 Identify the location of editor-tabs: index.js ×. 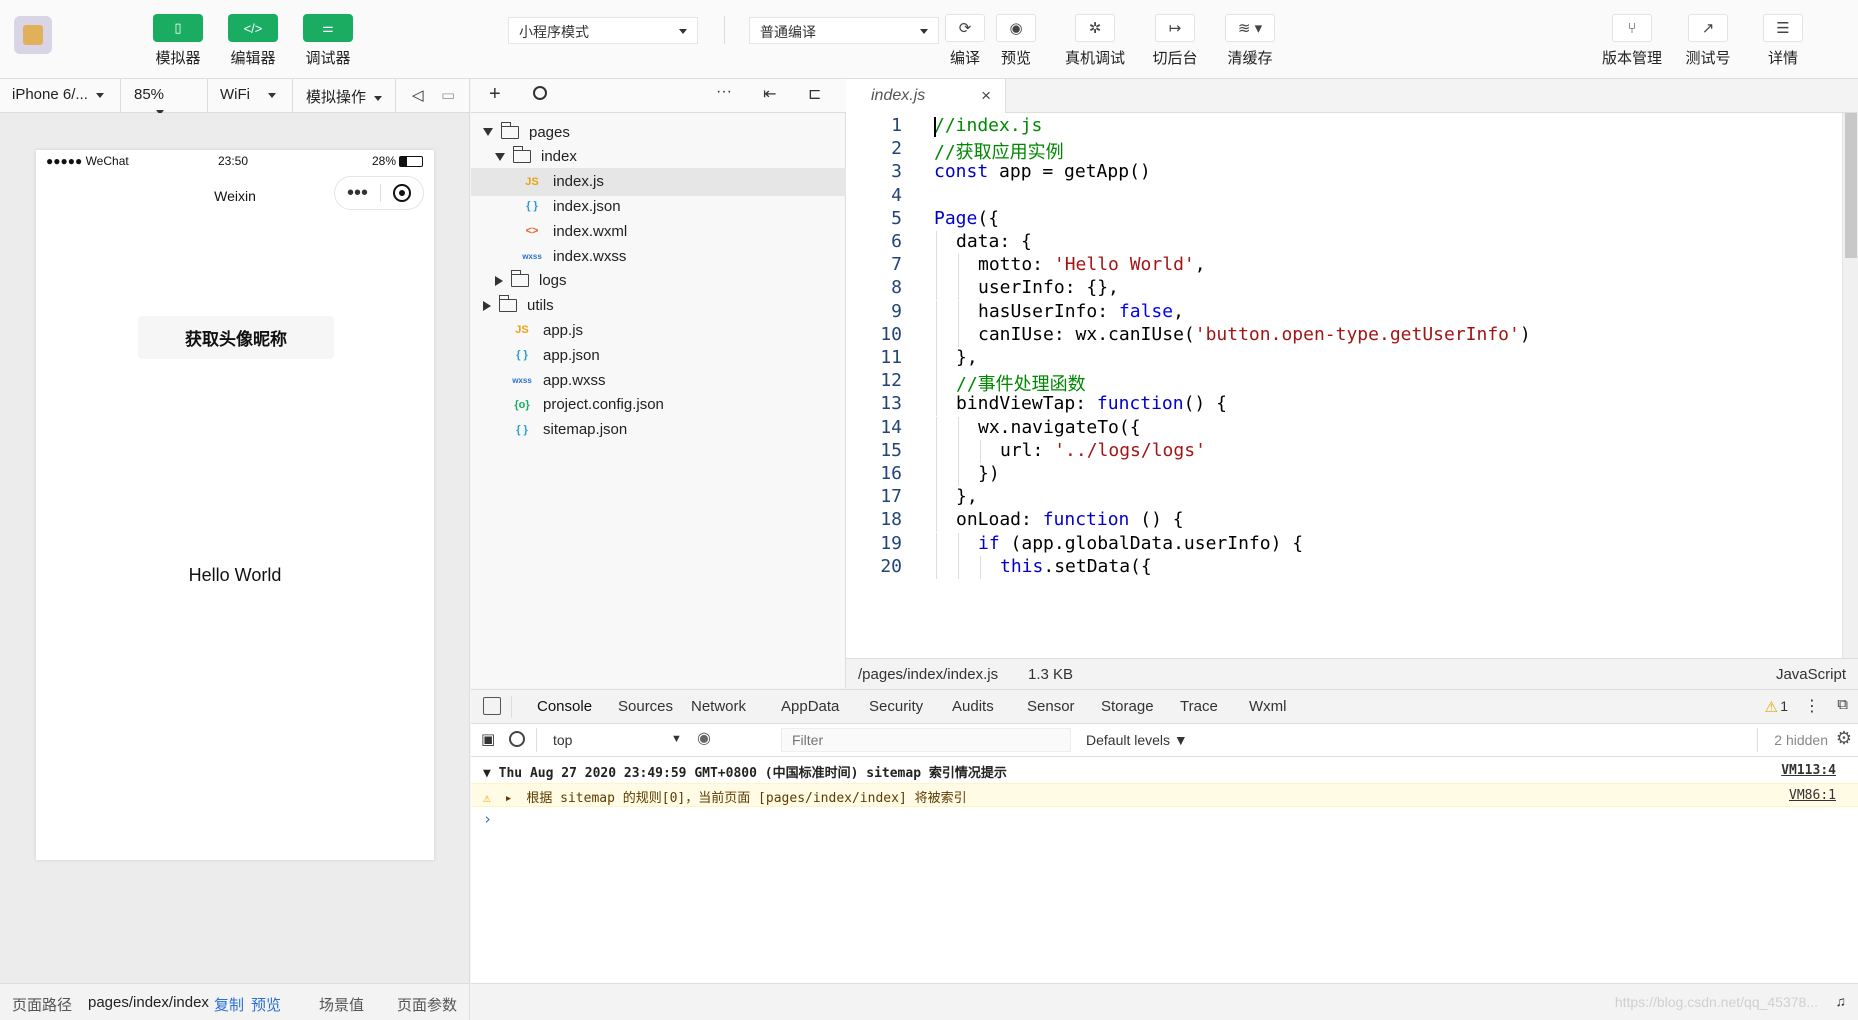
(1352, 96).